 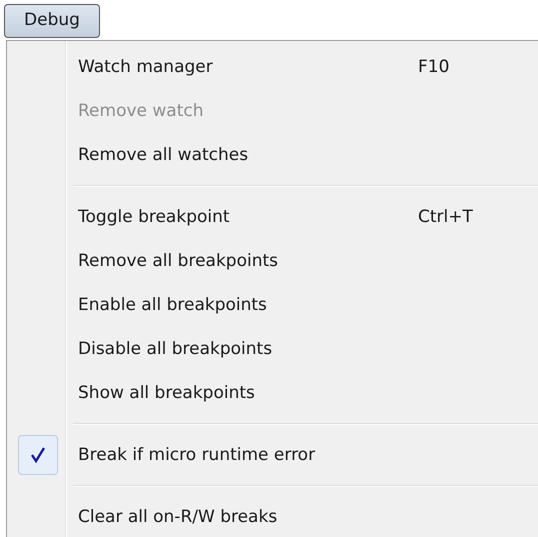 What do you see at coordinates (272, 305) in the screenshot?
I see `menu-item: Enable all breakpoints` at bounding box center [272, 305].